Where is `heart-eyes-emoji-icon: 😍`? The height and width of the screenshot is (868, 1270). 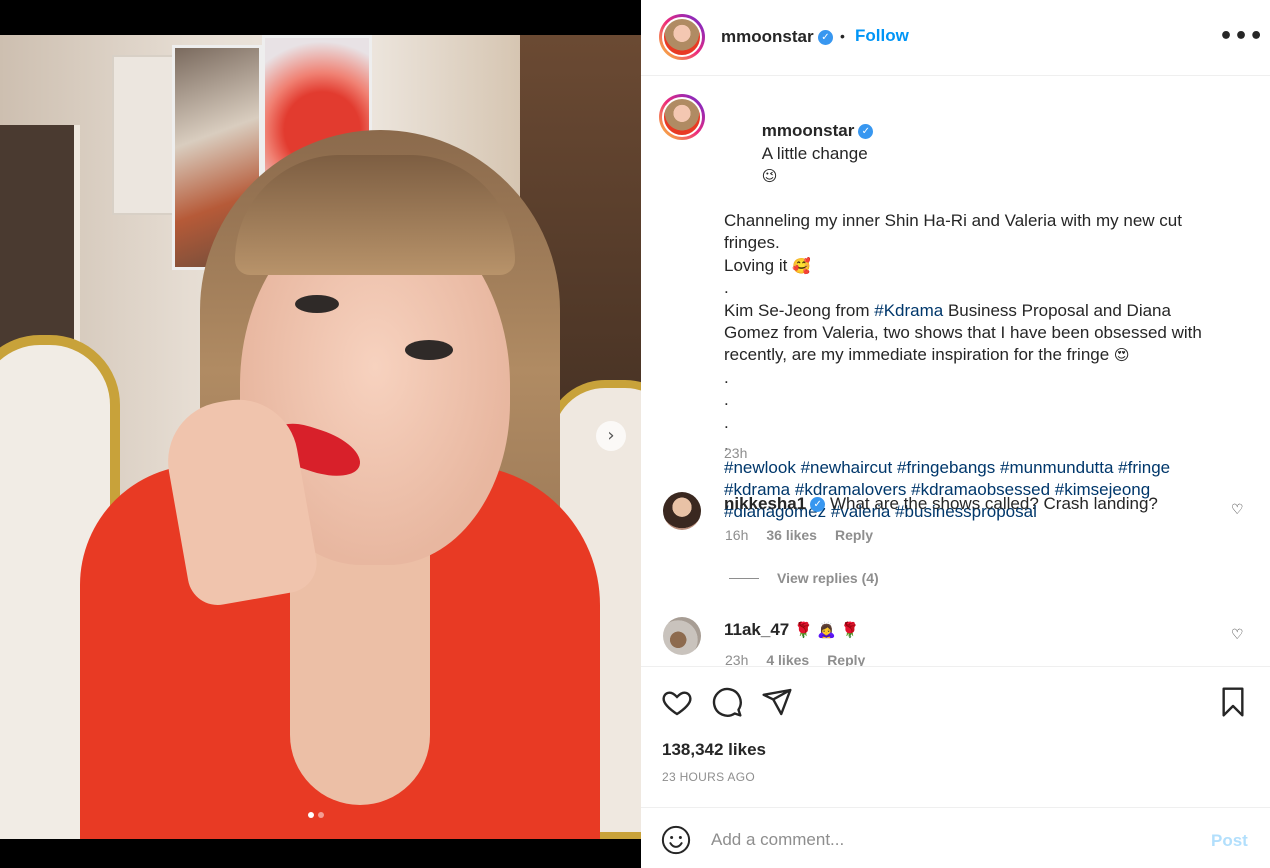 heart-eyes-emoji-icon: 😍 is located at coordinates (1121, 355).